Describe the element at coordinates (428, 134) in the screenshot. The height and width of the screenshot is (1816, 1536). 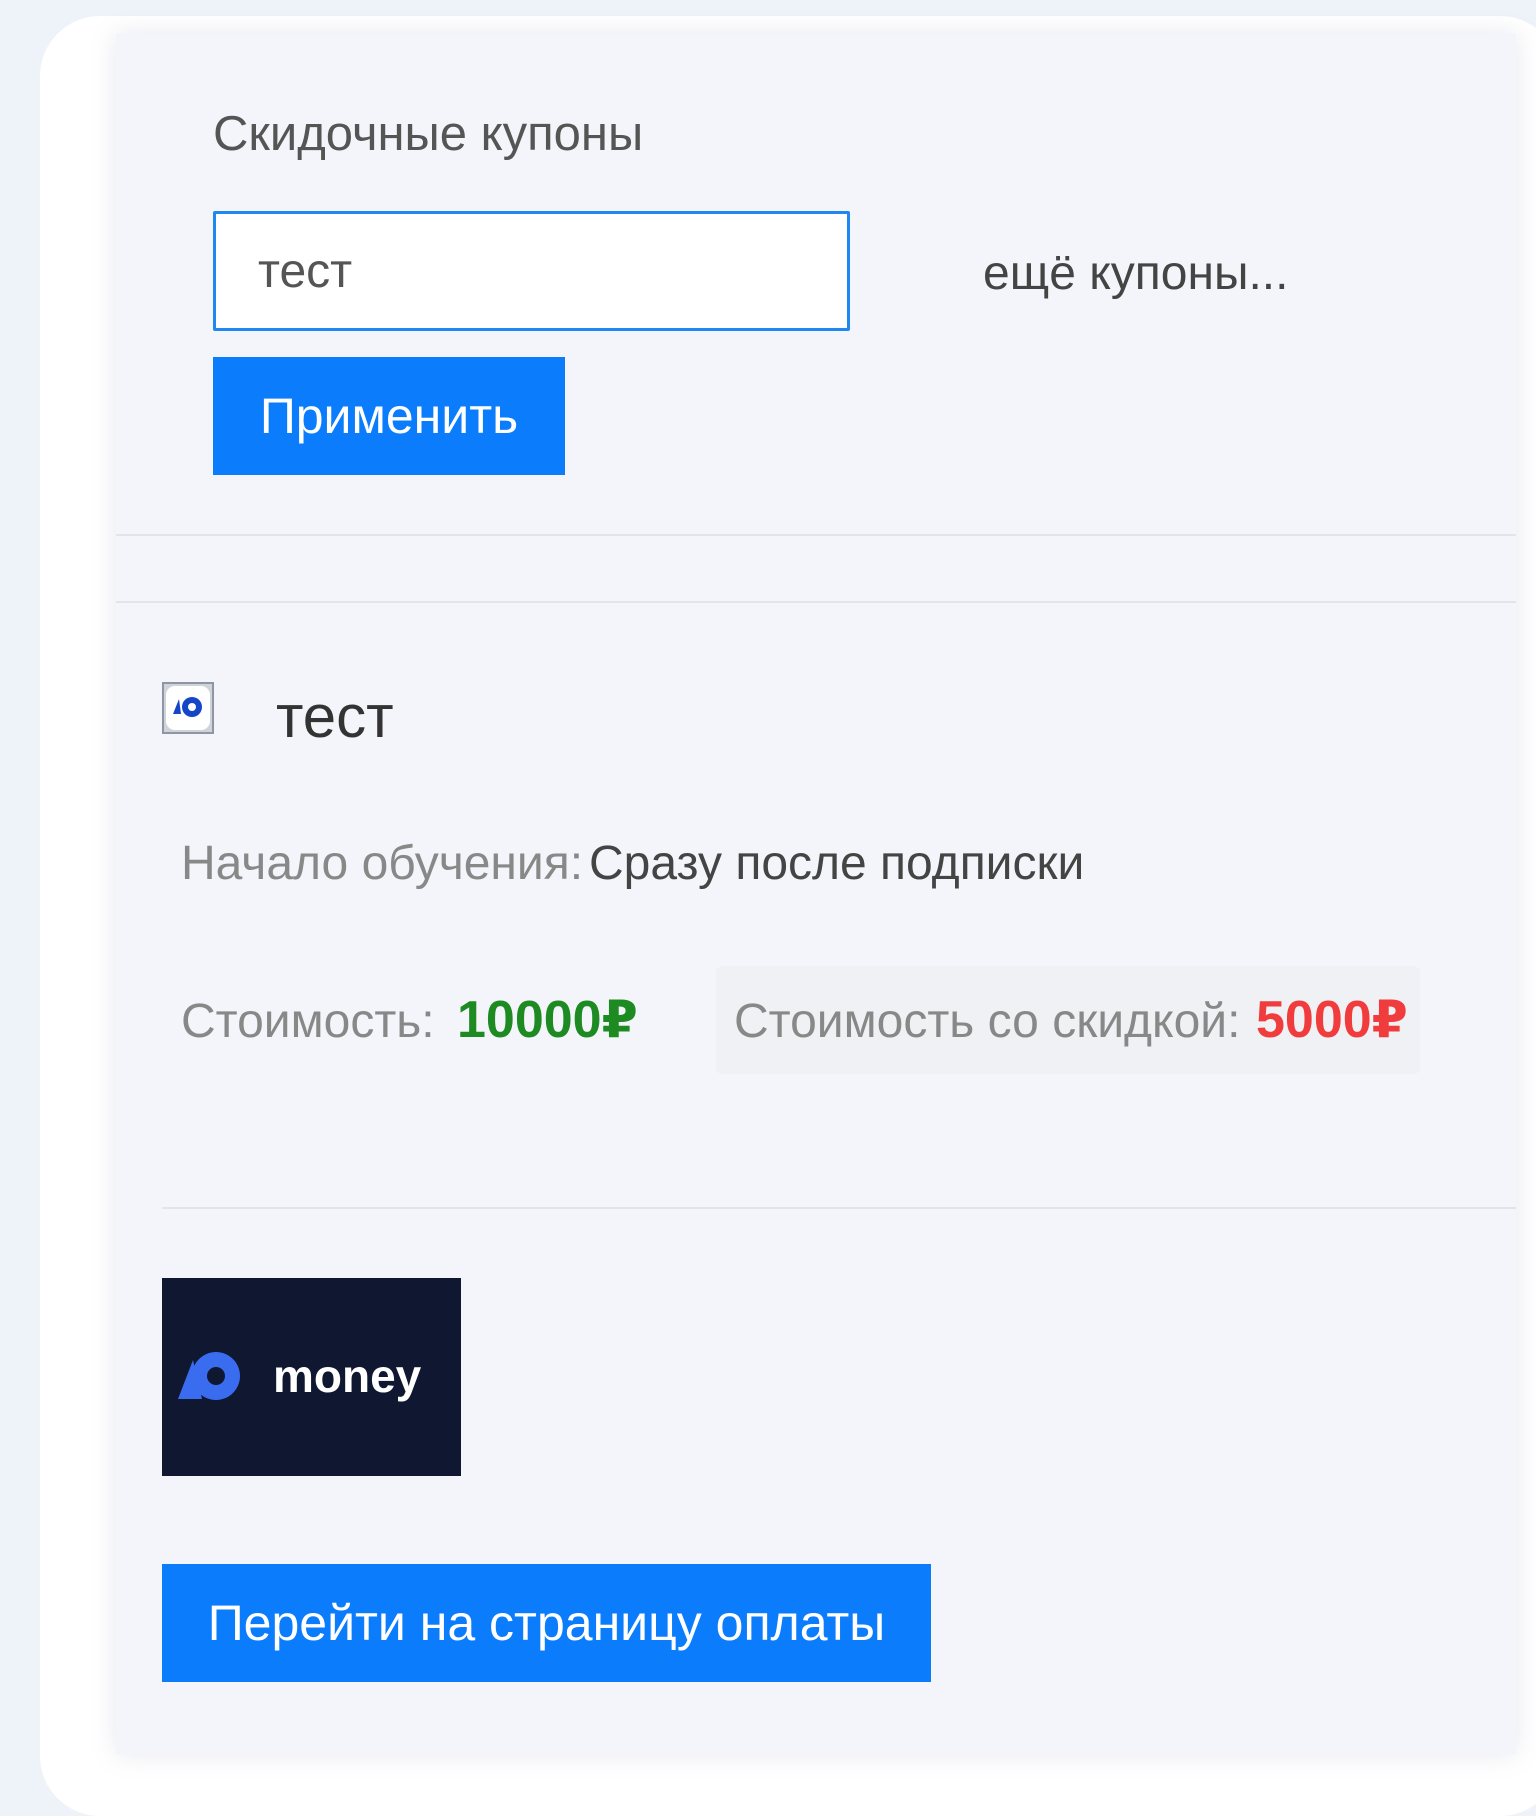
I see `coupons-title: Скидочные купоны` at that location.